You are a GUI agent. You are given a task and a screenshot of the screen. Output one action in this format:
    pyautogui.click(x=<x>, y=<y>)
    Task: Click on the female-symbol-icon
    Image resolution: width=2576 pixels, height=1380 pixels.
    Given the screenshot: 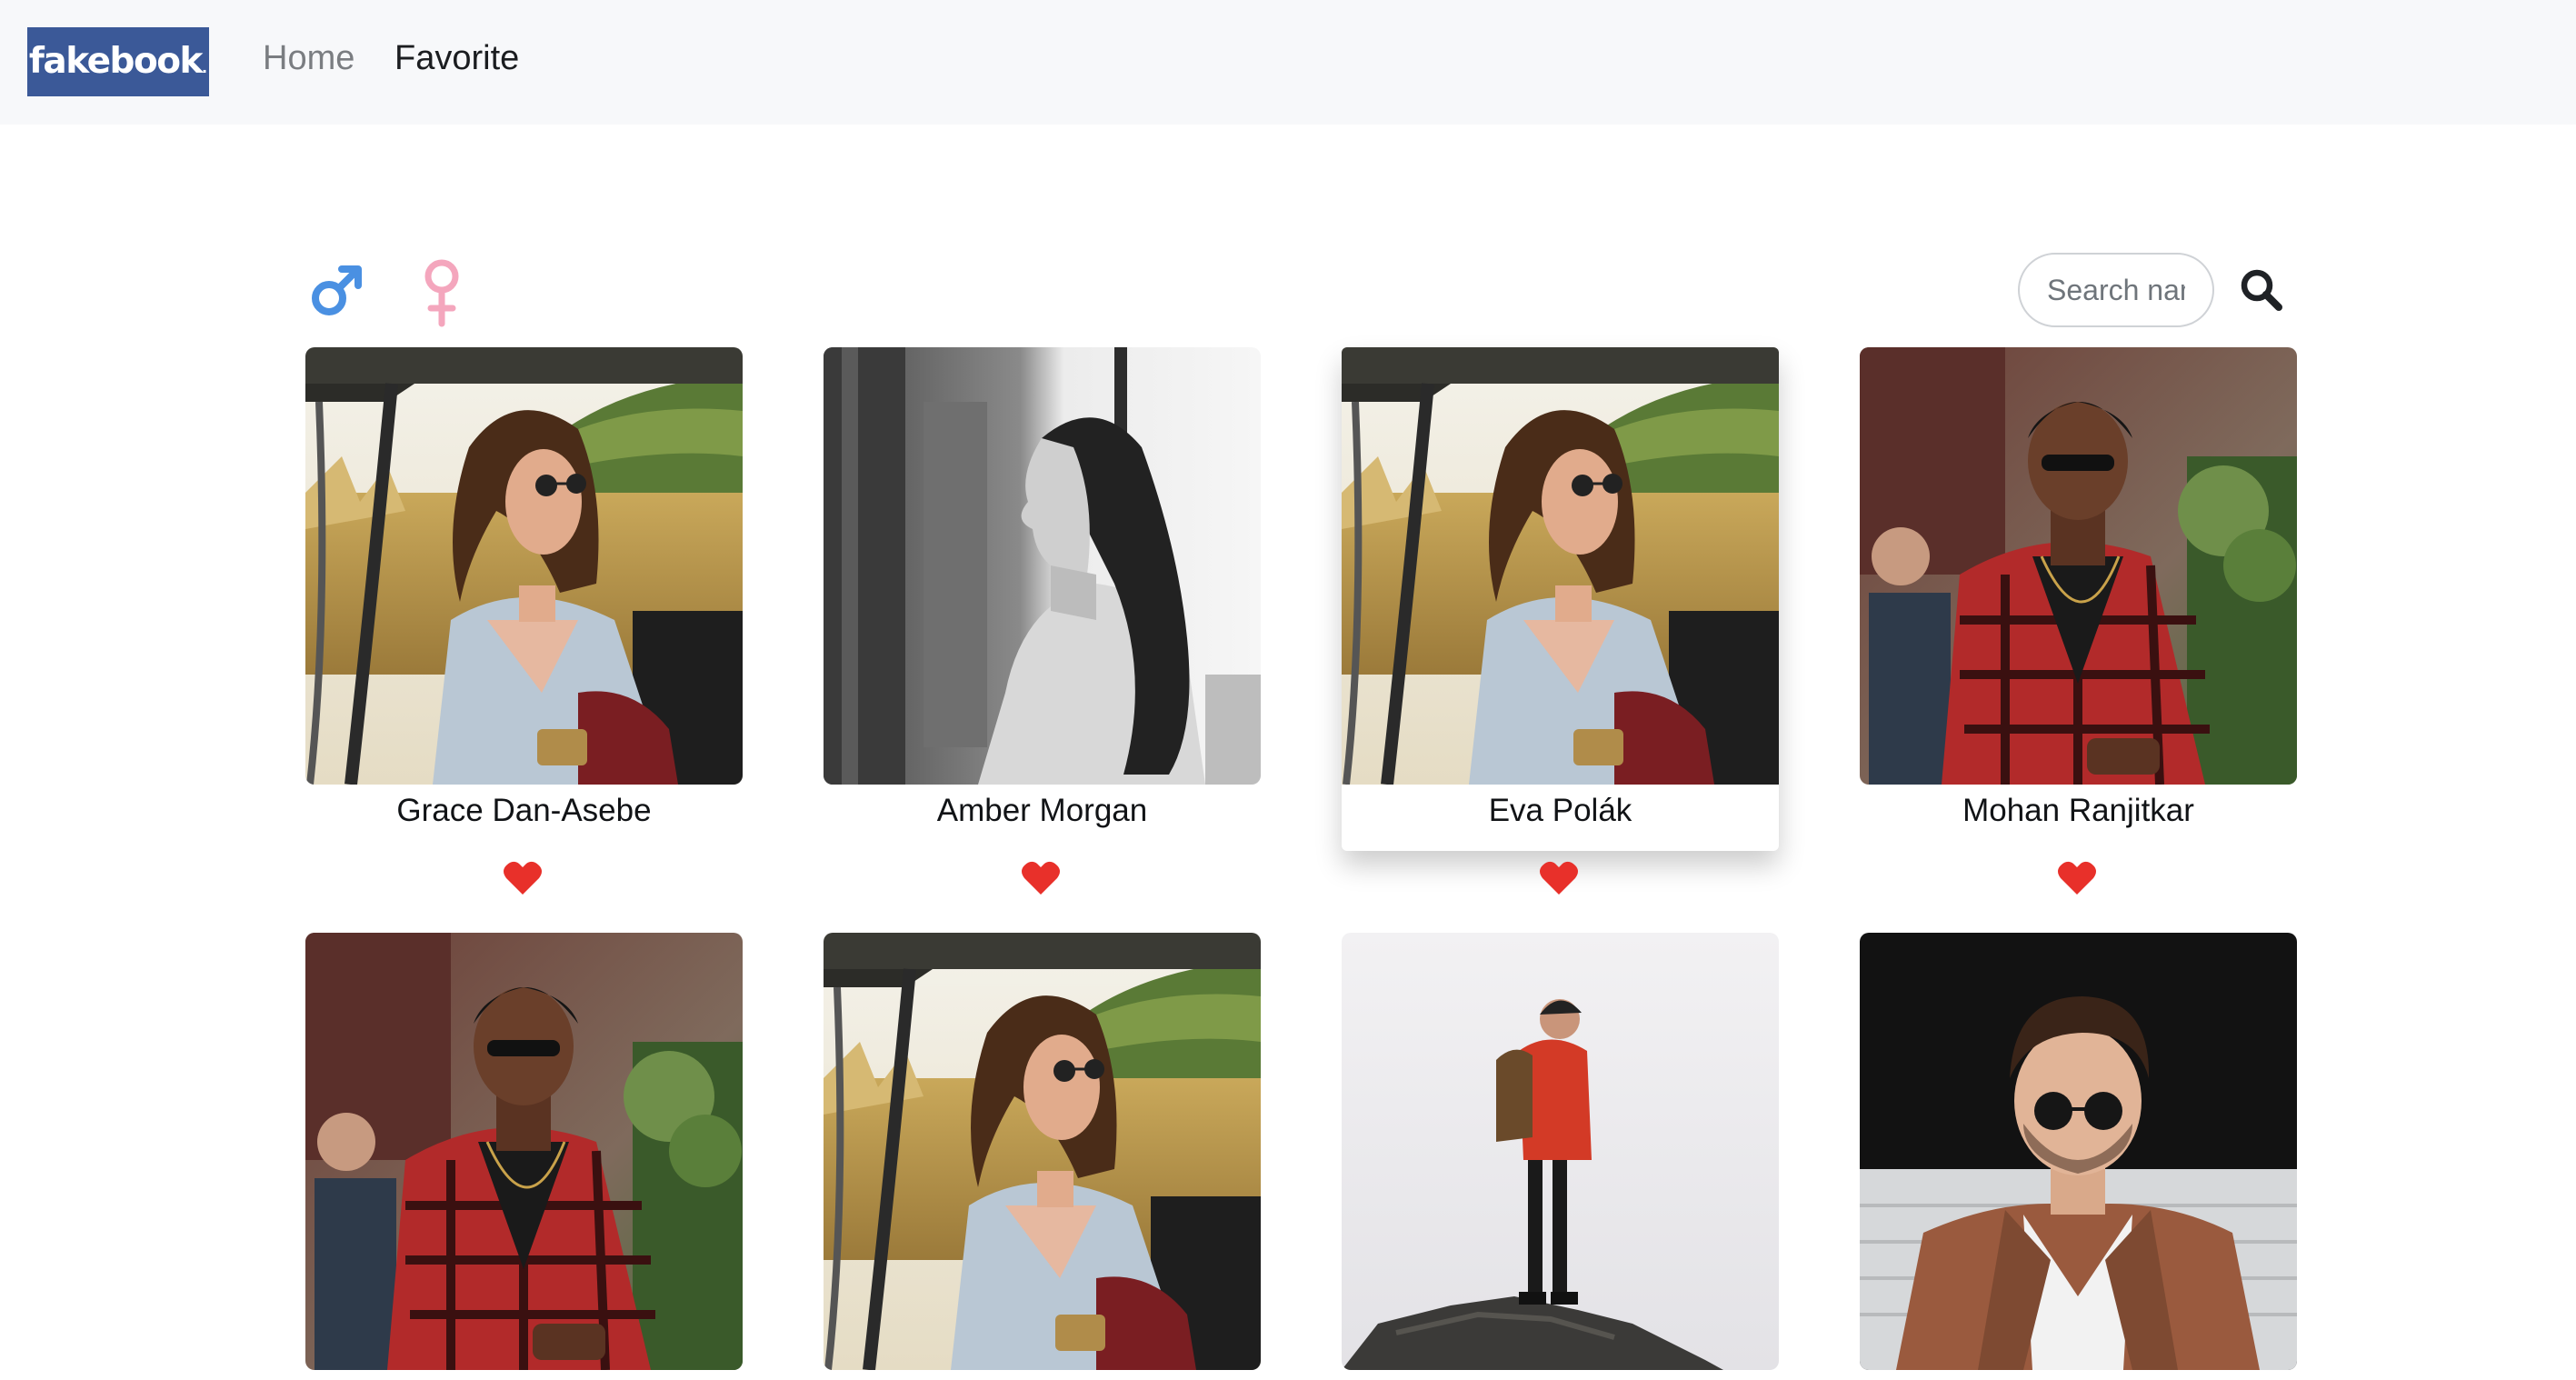 What is the action you would take?
    pyautogui.click(x=441, y=293)
    